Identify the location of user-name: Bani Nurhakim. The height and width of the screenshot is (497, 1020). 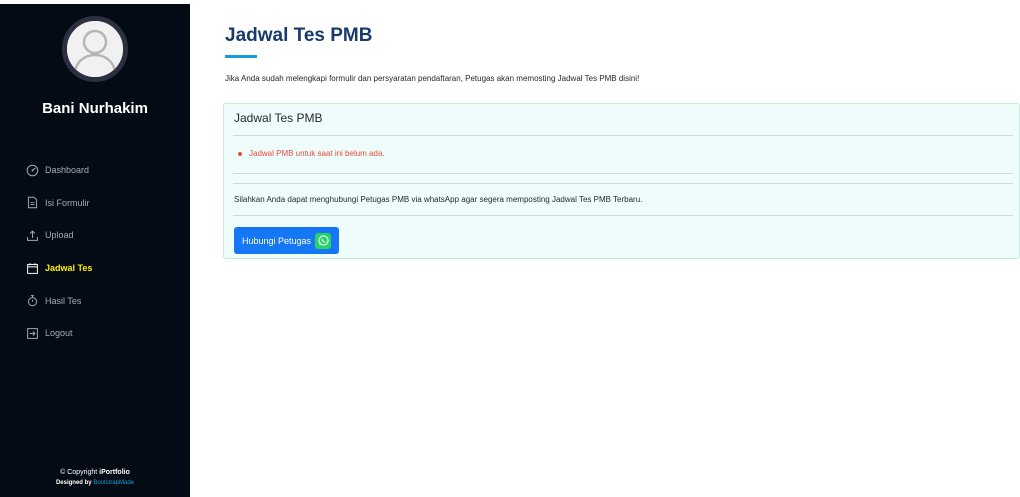
(95, 108).